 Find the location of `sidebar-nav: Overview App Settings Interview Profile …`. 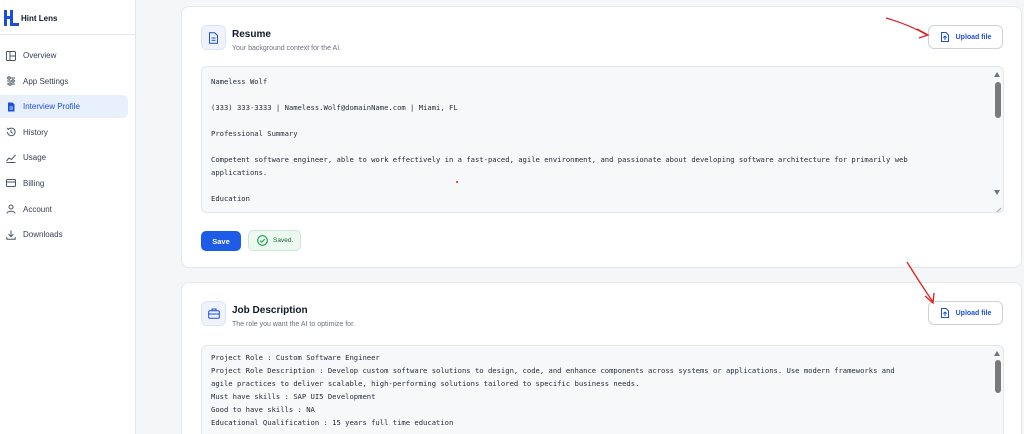

sidebar-nav: Overview App Settings Interview Profile … is located at coordinates (68, 146).